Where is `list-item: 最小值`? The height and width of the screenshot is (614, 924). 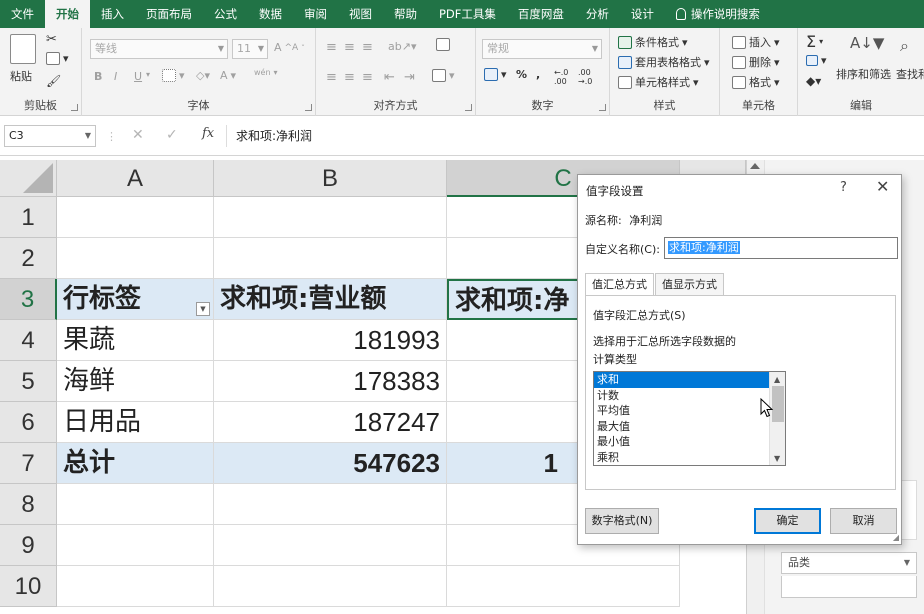 list-item: 最小值 is located at coordinates (681, 442).